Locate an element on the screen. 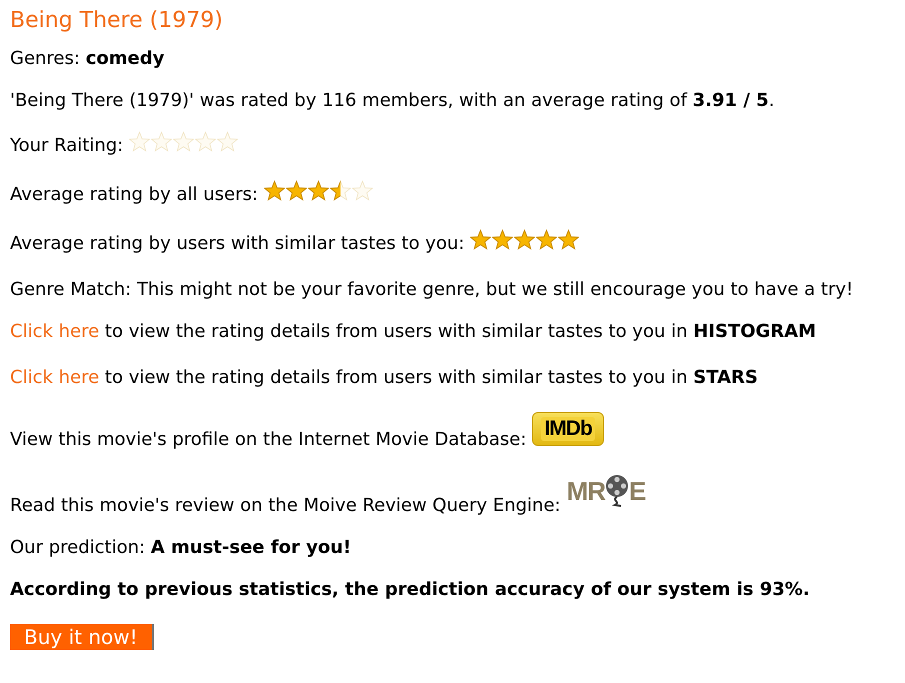  film-reel-icon is located at coordinates (617, 491).